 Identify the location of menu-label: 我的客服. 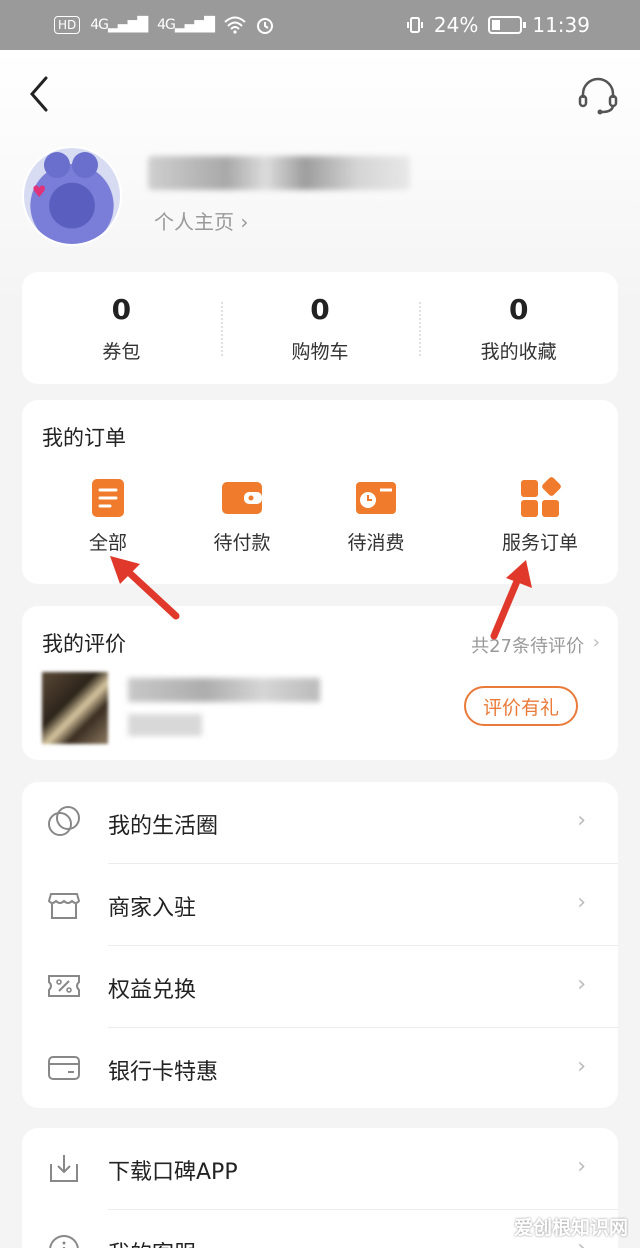
(152, 1242).